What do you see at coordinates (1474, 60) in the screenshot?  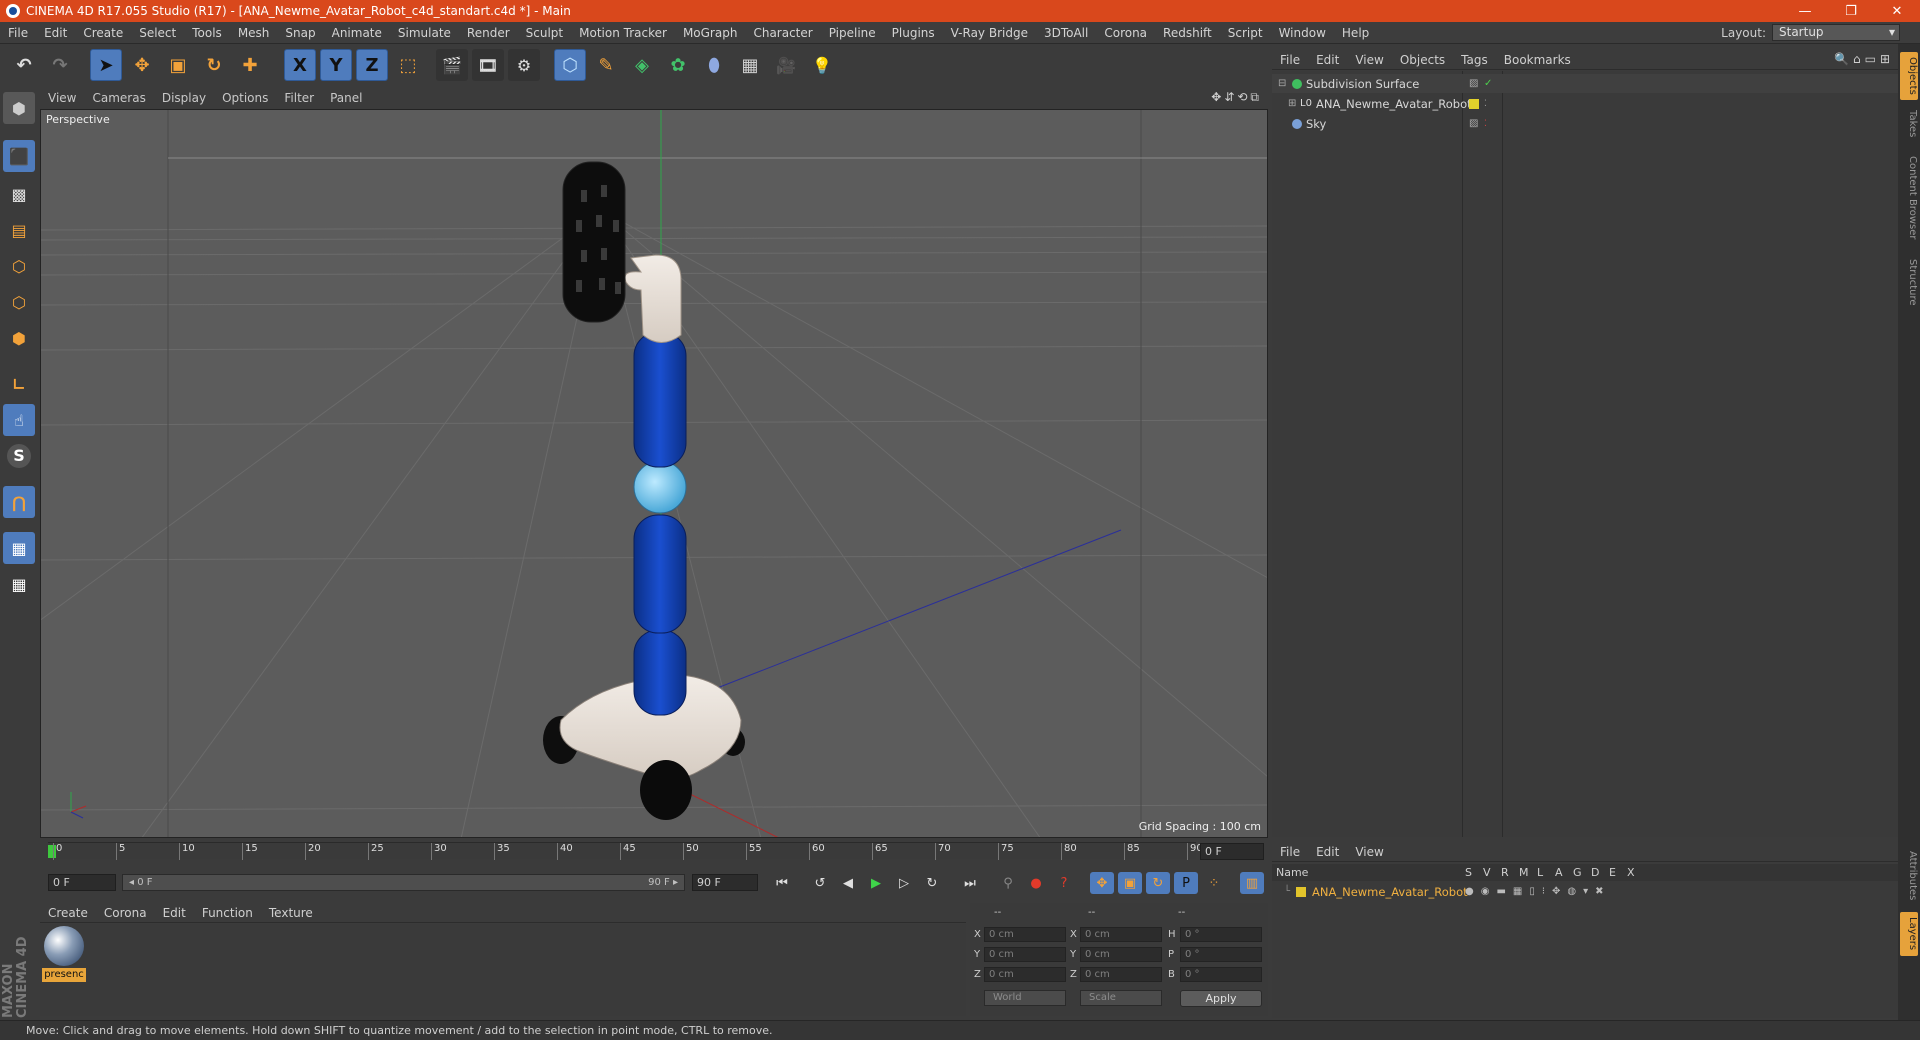 I see `om-menu-tags: Tags` at bounding box center [1474, 60].